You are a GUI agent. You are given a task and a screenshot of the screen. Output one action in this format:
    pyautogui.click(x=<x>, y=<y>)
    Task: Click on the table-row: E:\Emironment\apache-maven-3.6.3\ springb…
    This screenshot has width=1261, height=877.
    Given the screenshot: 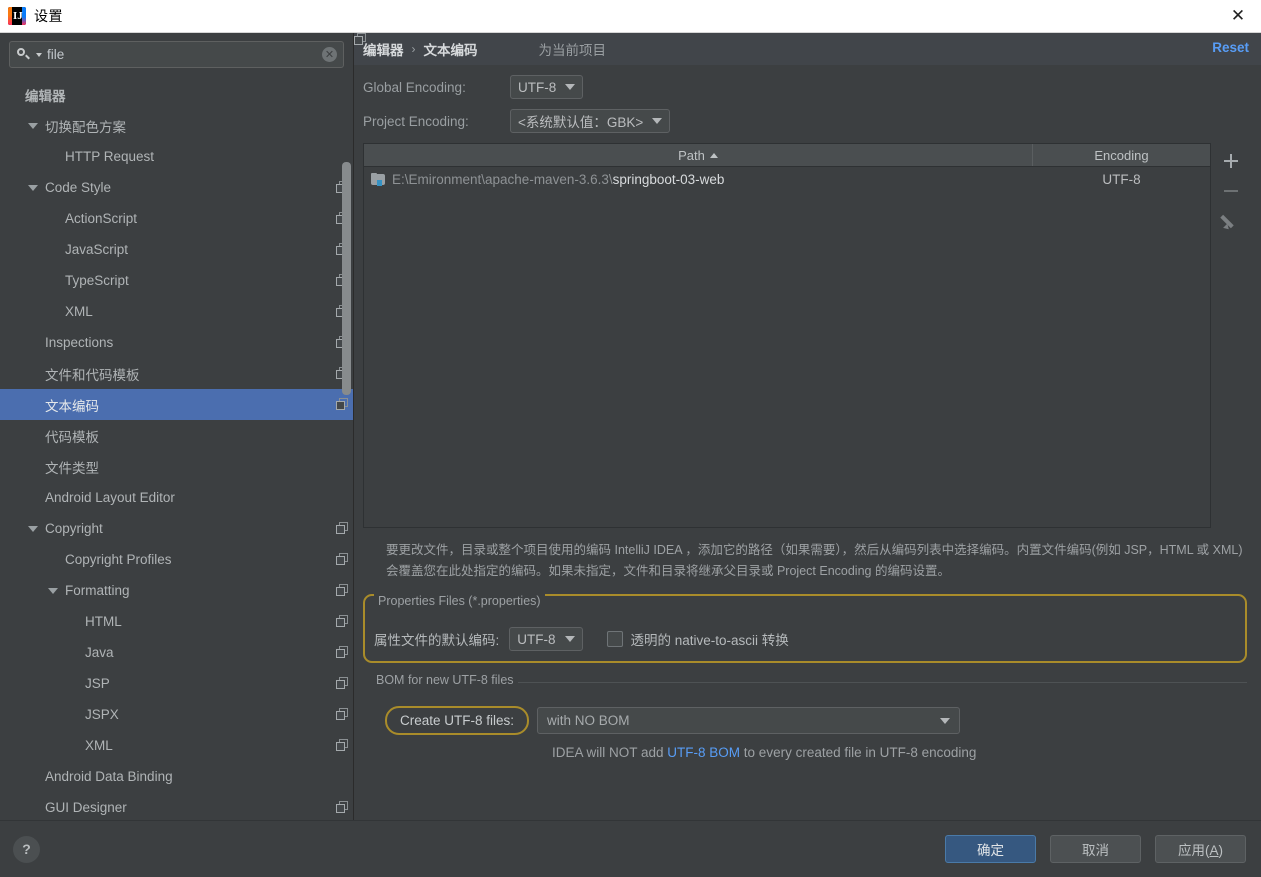 What is the action you would take?
    pyautogui.click(x=787, y=179)
    